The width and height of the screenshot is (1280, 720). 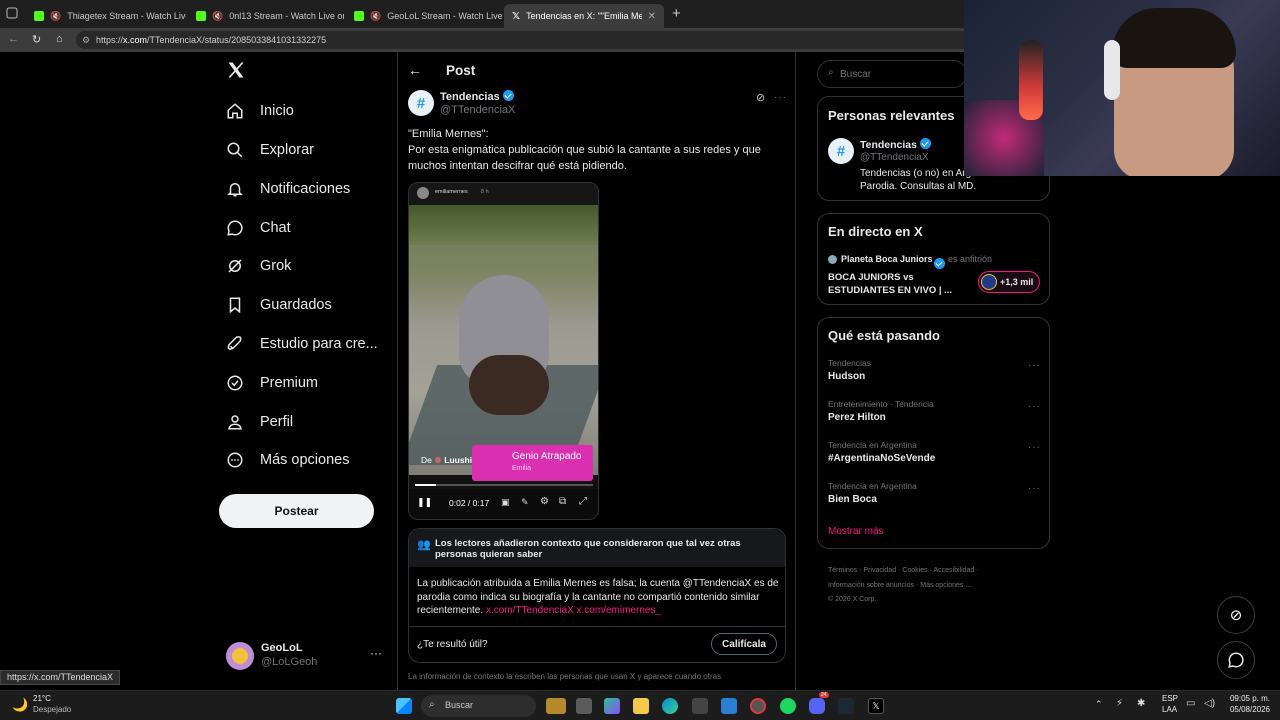 I want to click on task-view-icon, so click(x=584, y=706).